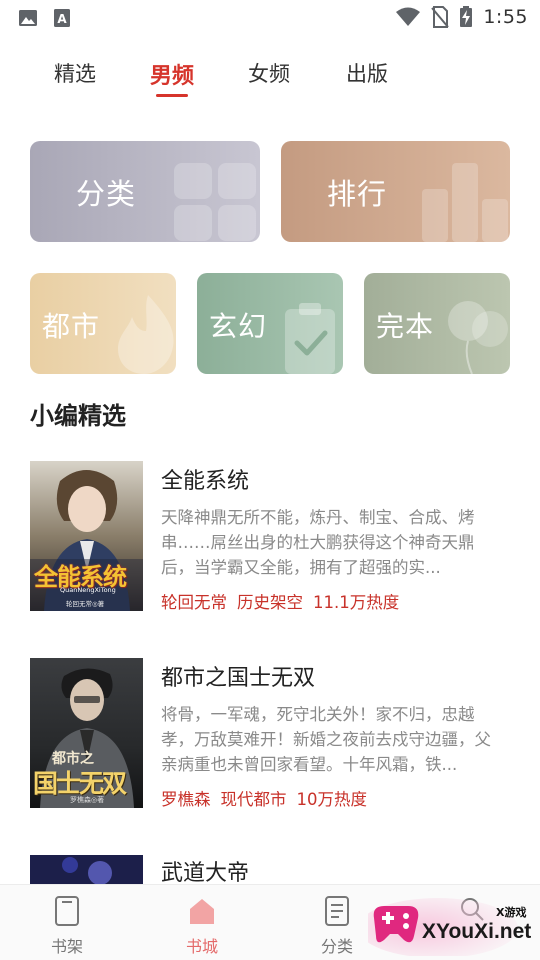  What do you see at coordinates (145, 191) in the screenshot?
I see `category-card: 分类` at bounding box center [145, 191].